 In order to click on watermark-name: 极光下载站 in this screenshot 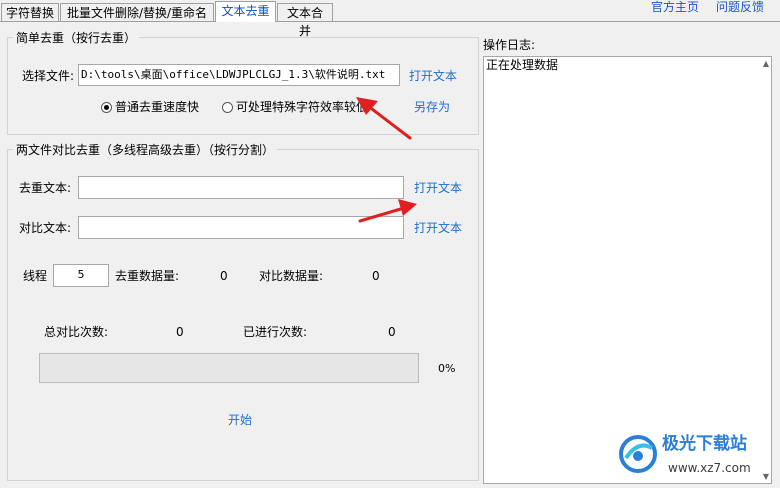, I will do `click(704, 444)`.